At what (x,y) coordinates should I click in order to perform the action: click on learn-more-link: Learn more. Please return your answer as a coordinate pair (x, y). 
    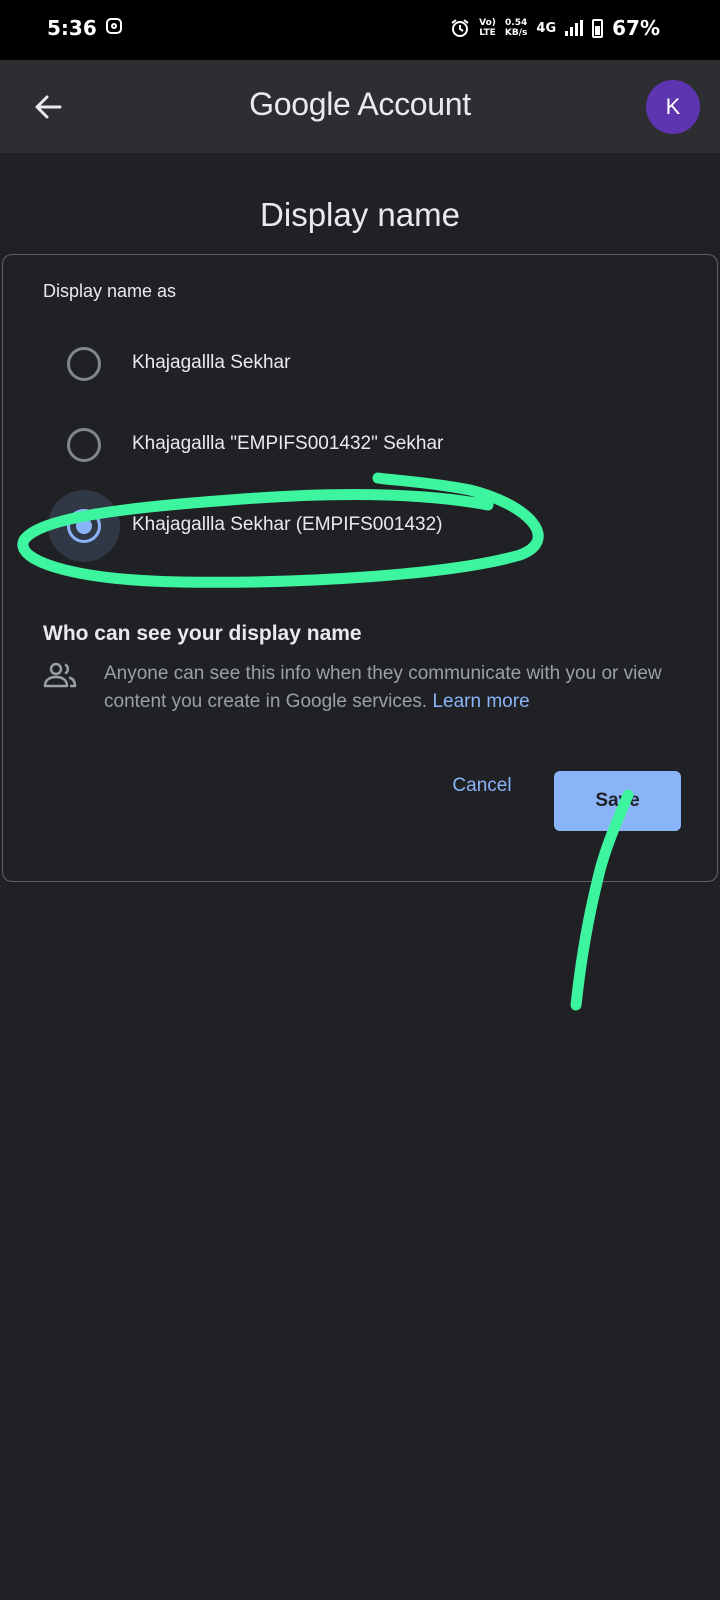
    Looking at the image, I should click on (480, 701).